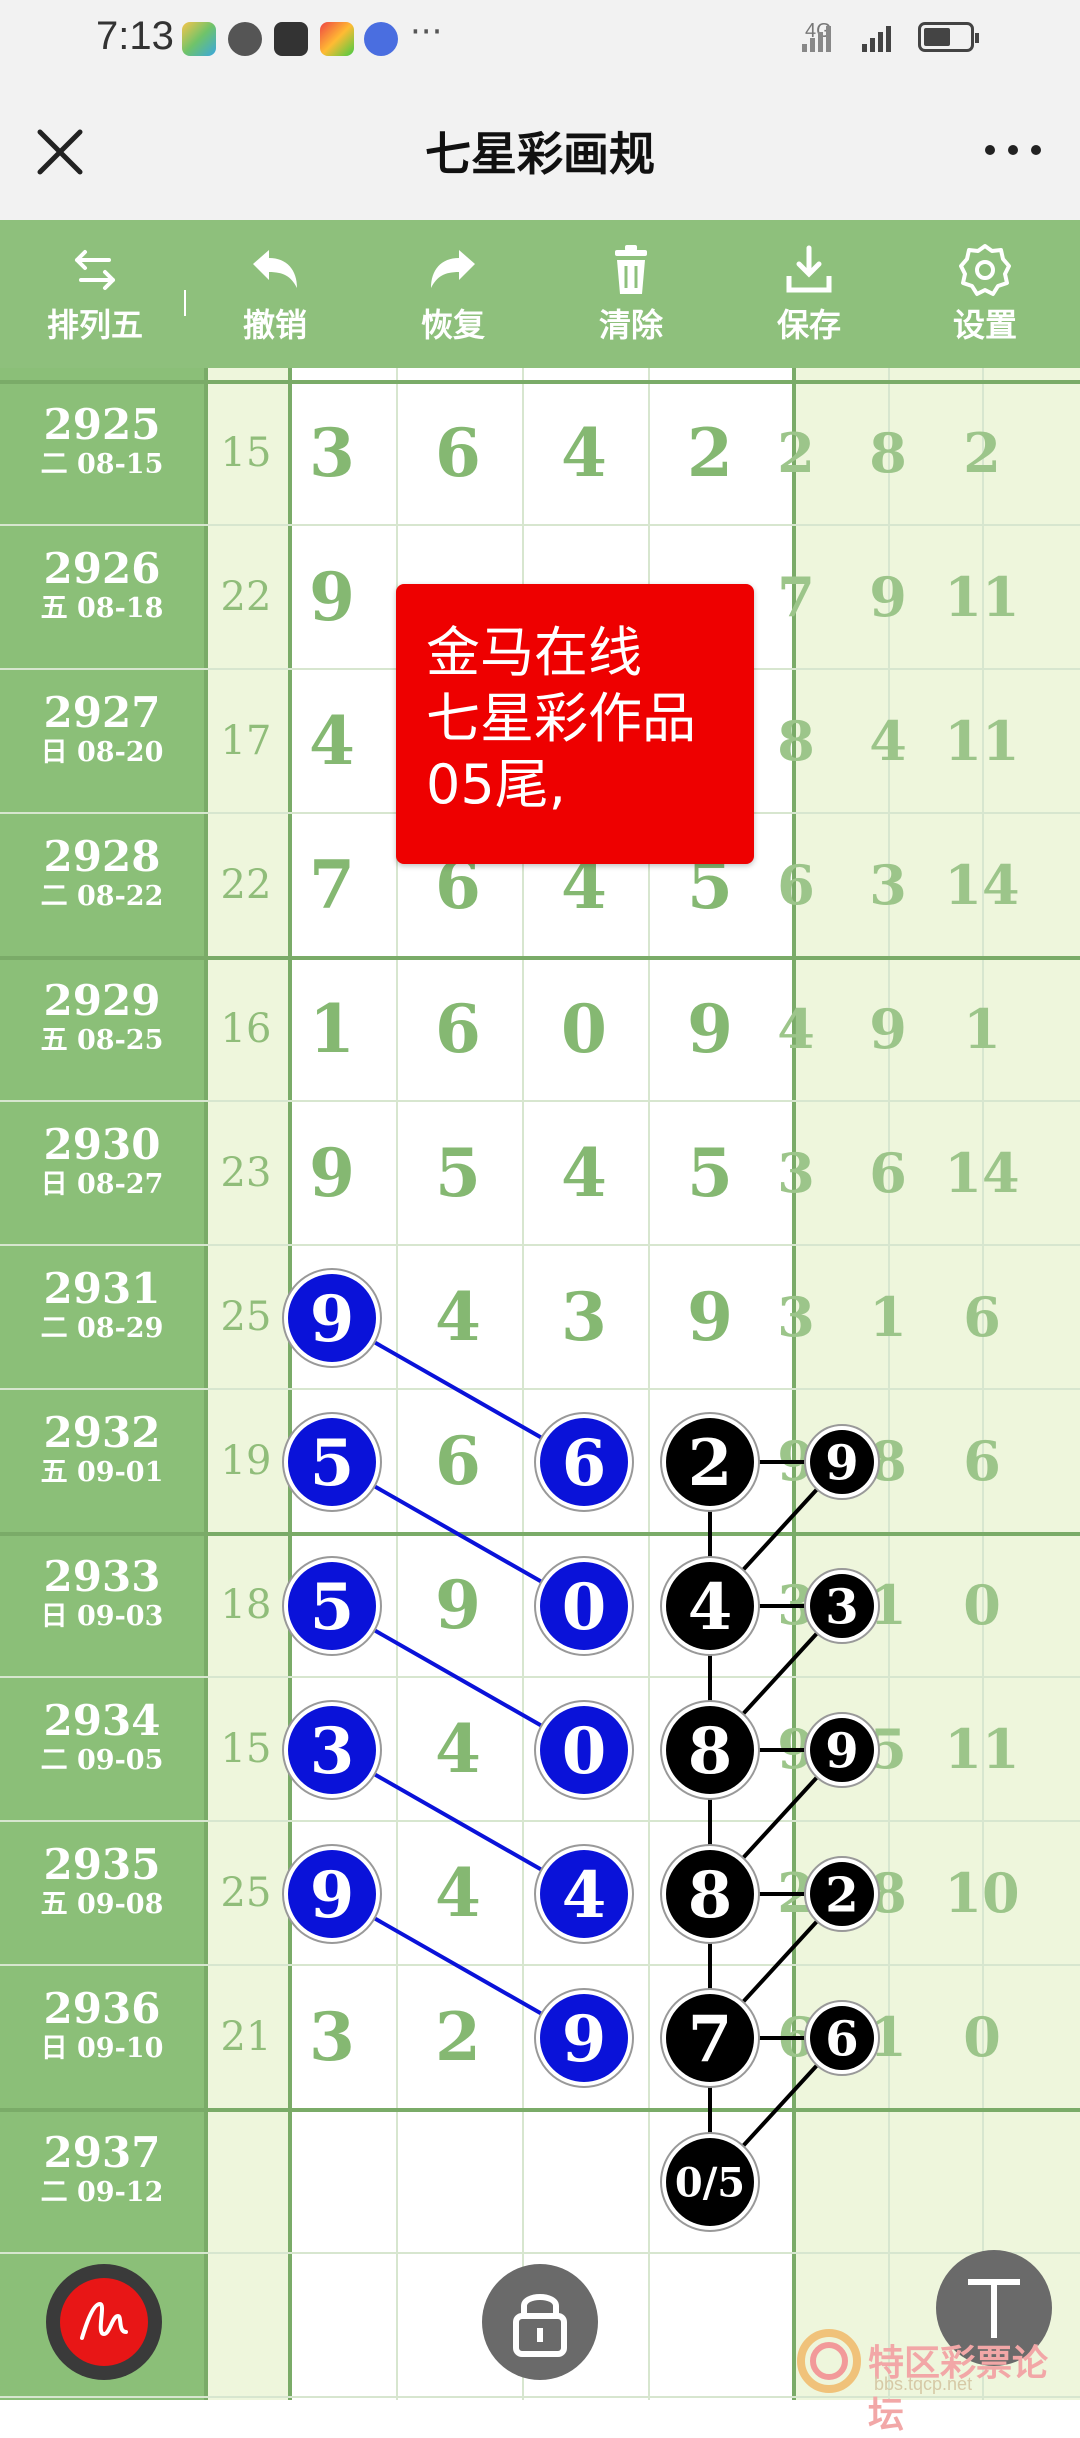 This screenshot has height=2438, width=1080. What do you see at coordinates (95, 296) in the screenshot?
I see `toolbar-mode-switch-button: 排列五` at bounding box center [95, 296].